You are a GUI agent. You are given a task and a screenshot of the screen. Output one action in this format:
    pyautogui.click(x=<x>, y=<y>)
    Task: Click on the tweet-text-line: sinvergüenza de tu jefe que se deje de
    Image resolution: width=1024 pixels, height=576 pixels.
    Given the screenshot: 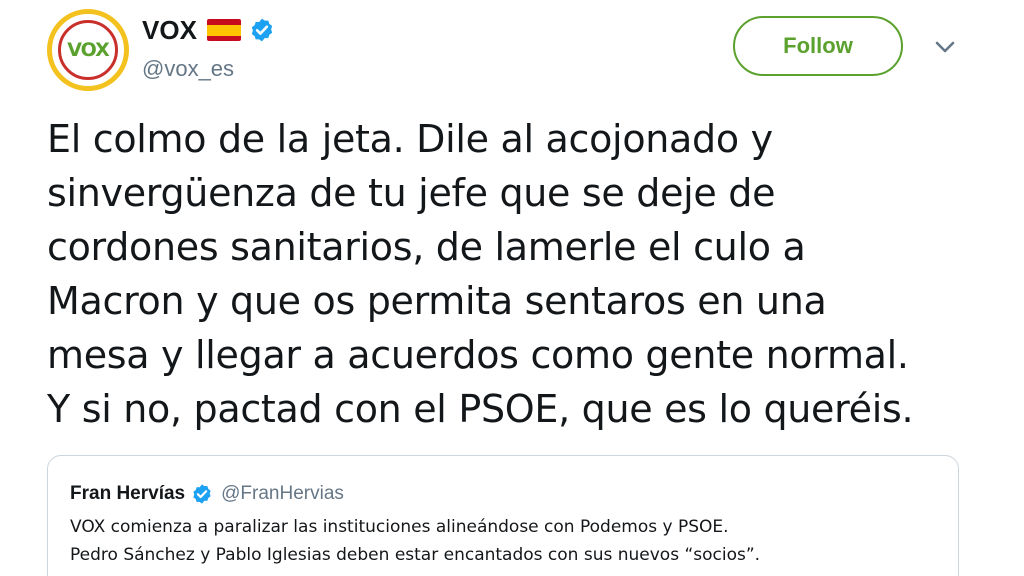 What is the action you would take?
    pyautogui.click(x=411, y=193)
    